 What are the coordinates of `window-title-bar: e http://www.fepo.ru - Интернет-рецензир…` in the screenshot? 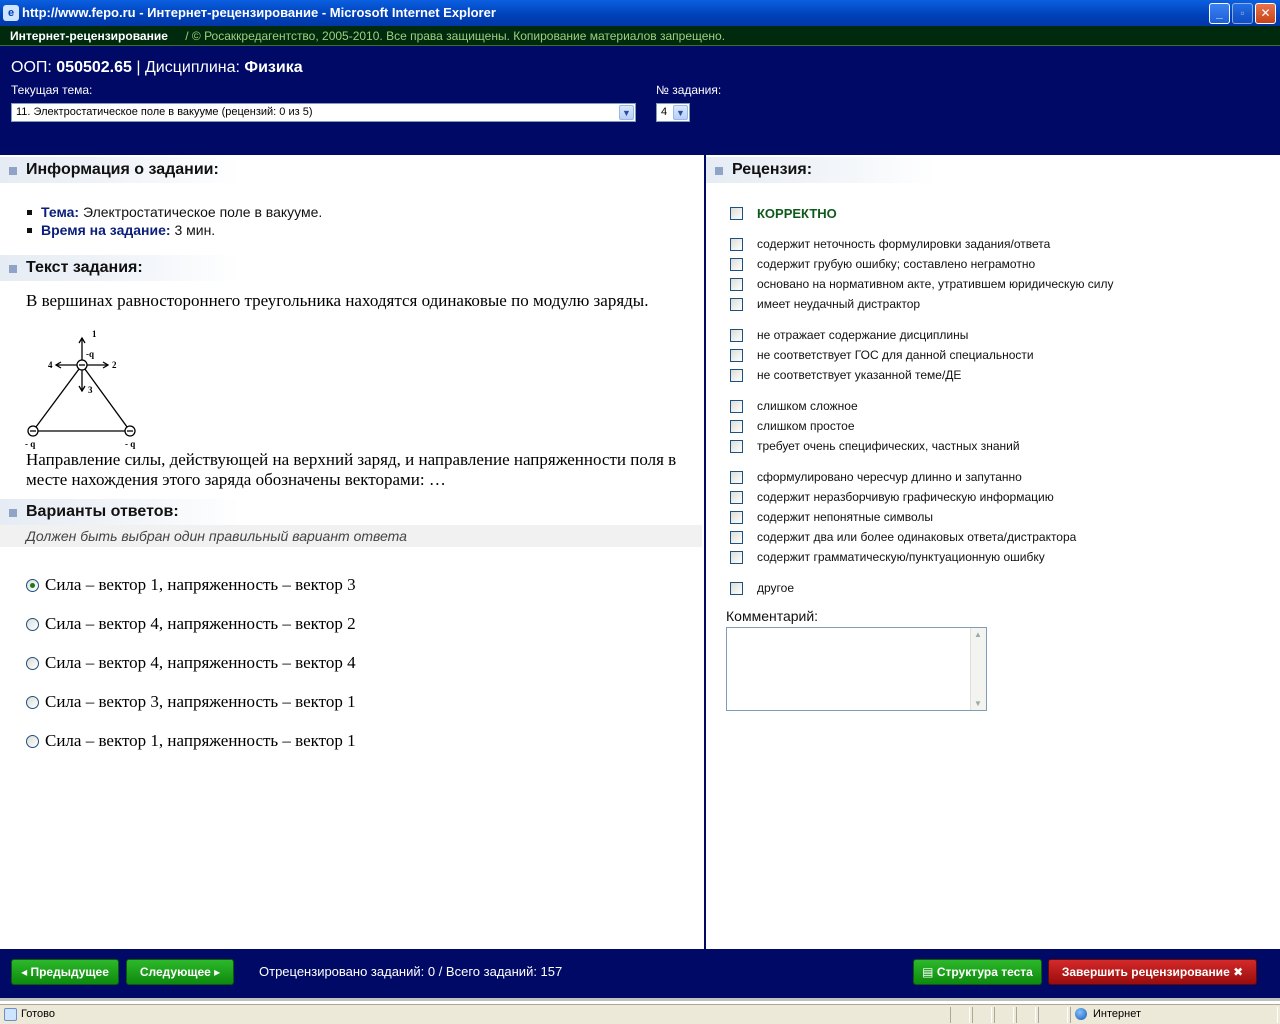 It's located at (640, 13).